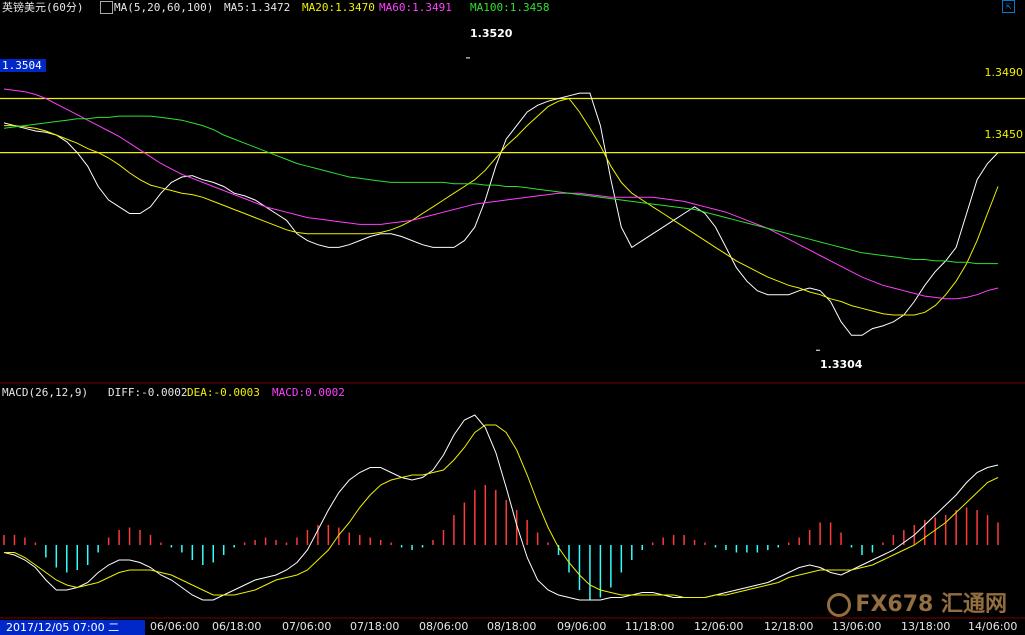  What do you see at coordinates (491, 33) in the screenshot?
I see `high-annotation: 1.3520` at bounding box center [491, 33].